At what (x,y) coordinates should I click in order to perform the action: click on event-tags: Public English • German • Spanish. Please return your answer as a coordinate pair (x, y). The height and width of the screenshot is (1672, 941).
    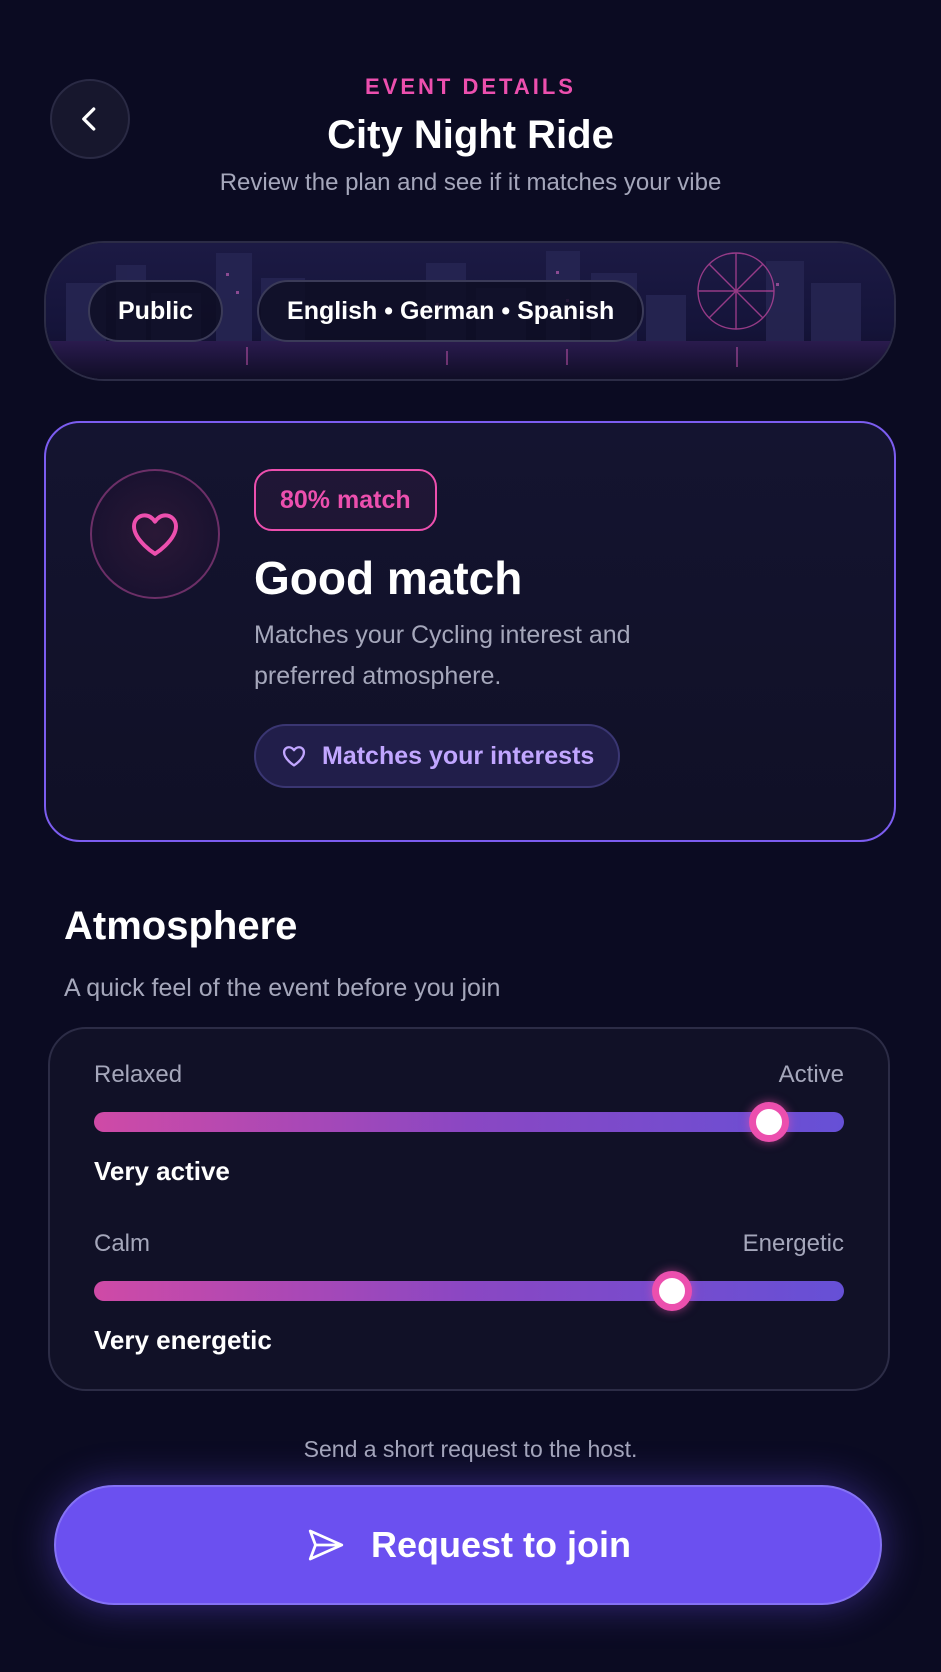
    Looking at the image, I should click on (366, 311).